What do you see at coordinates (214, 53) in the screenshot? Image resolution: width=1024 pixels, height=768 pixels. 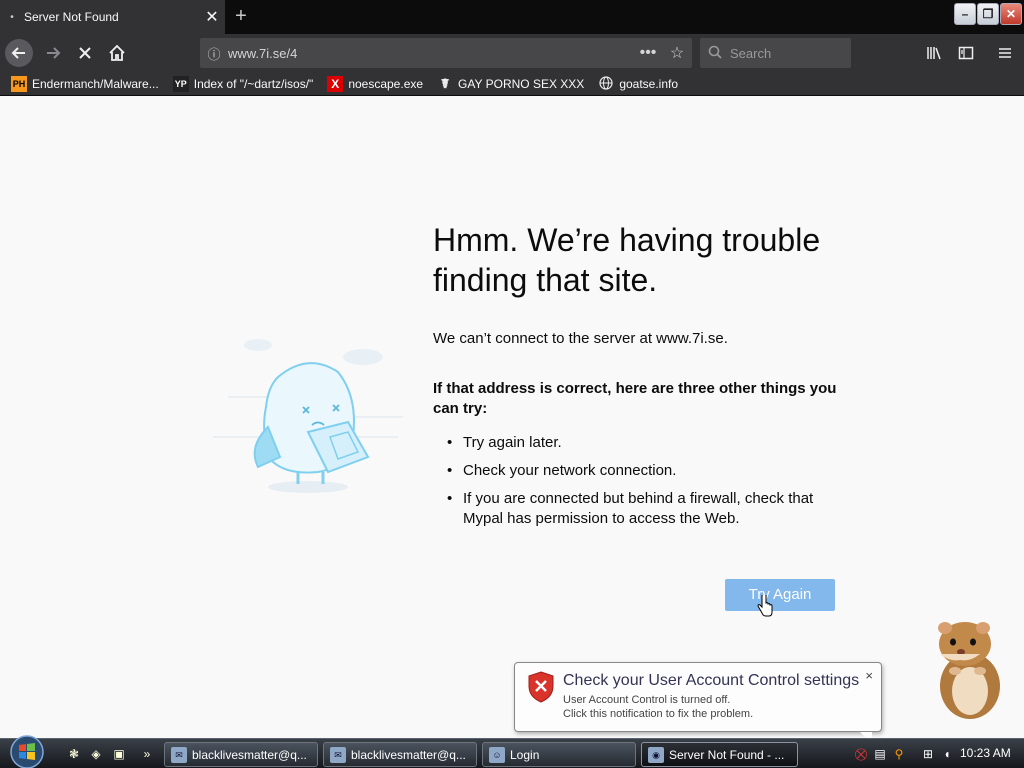 I see `info-icon: ⓘ` at bounding box center [214, 53].